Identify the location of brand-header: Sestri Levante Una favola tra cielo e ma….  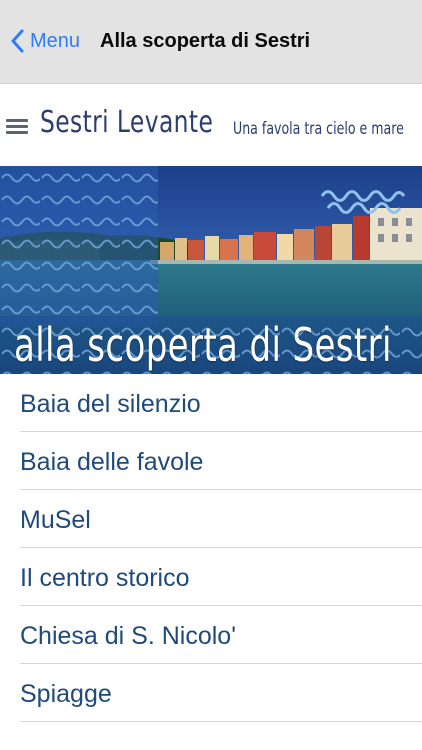
(211, 125).